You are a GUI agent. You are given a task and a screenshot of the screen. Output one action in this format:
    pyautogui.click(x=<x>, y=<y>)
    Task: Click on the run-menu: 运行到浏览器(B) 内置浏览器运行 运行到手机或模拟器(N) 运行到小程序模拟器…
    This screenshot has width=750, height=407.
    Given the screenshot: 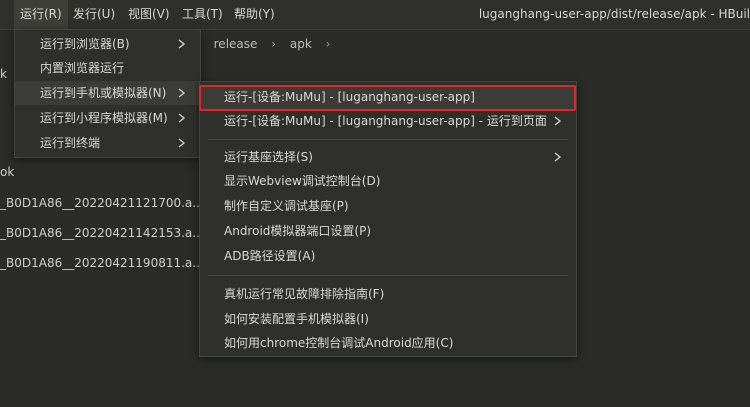 What is the action you would take?
    pyautogui.click(x=107, y=93)
    